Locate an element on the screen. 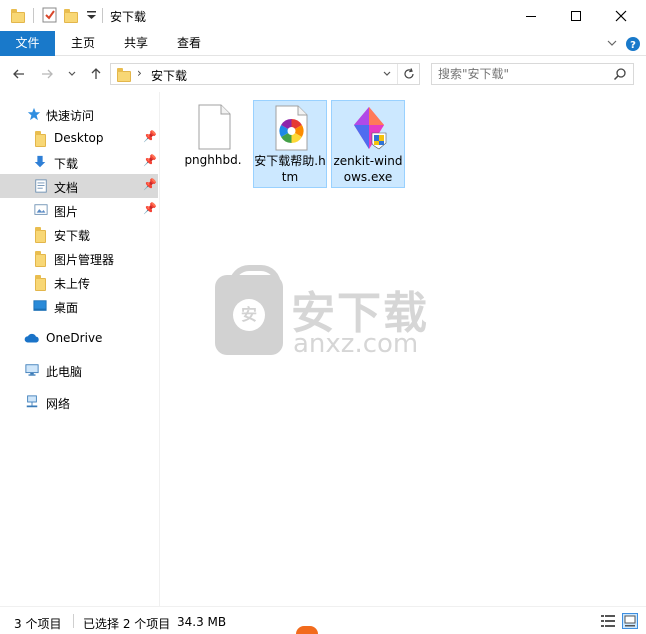 This screenshot has height=634, width=646. arrow-left-icon is located at coordinates (18, 74).